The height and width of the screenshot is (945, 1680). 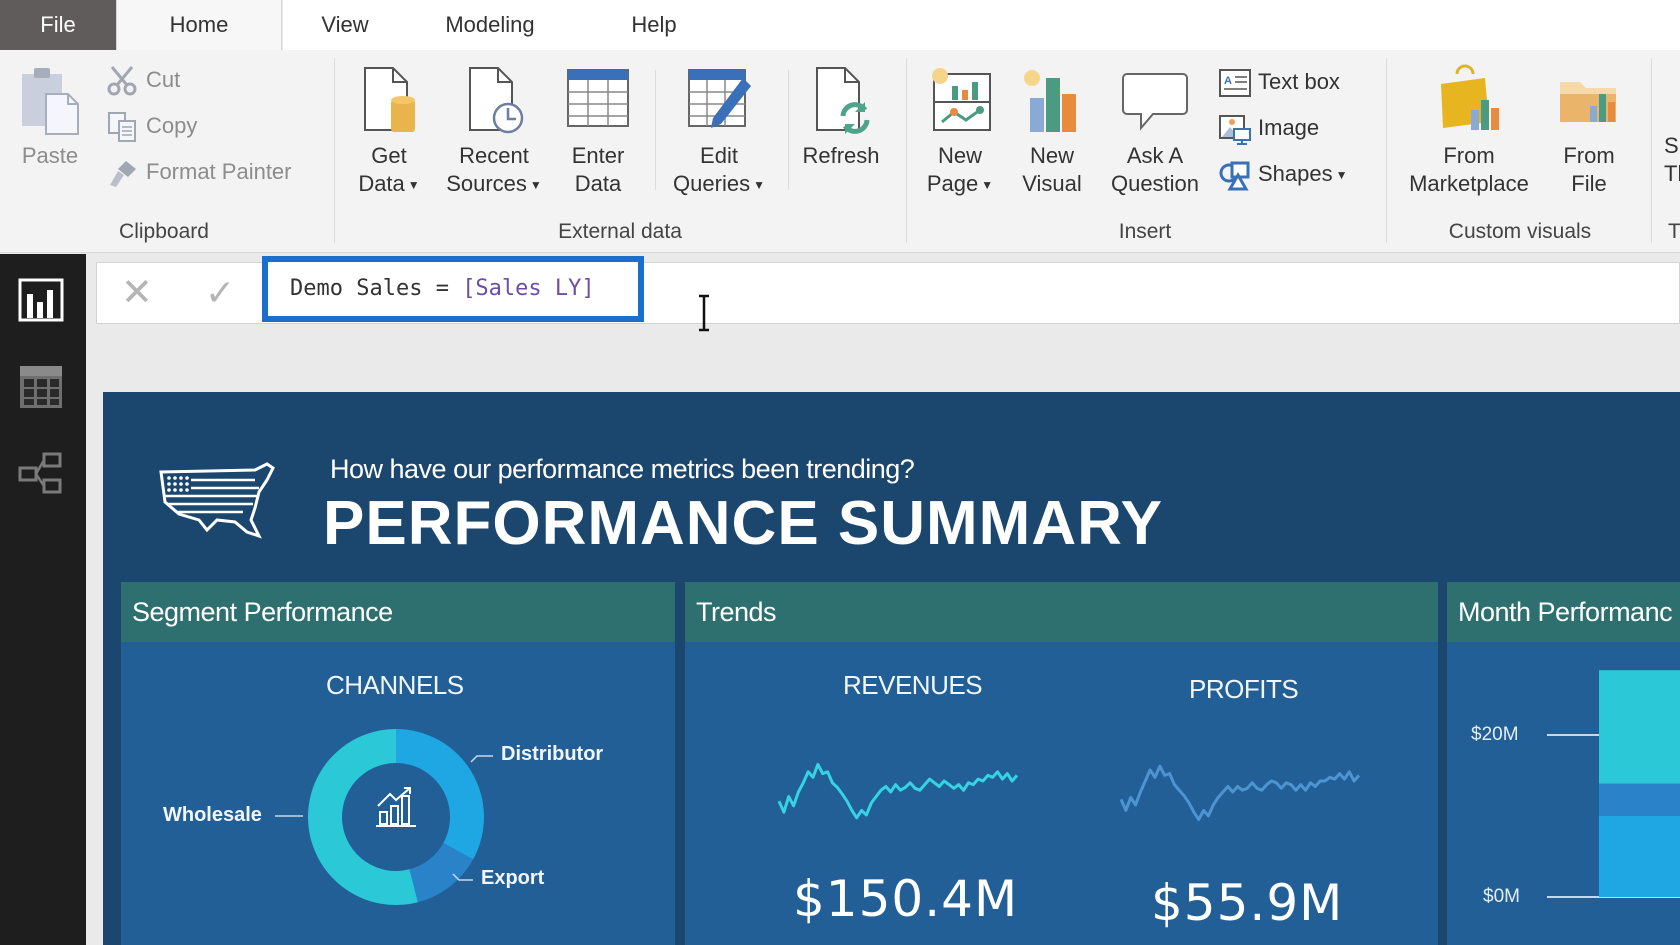 I want to click on get-data-button: Get Data ▼, so click(x=389, y=131).